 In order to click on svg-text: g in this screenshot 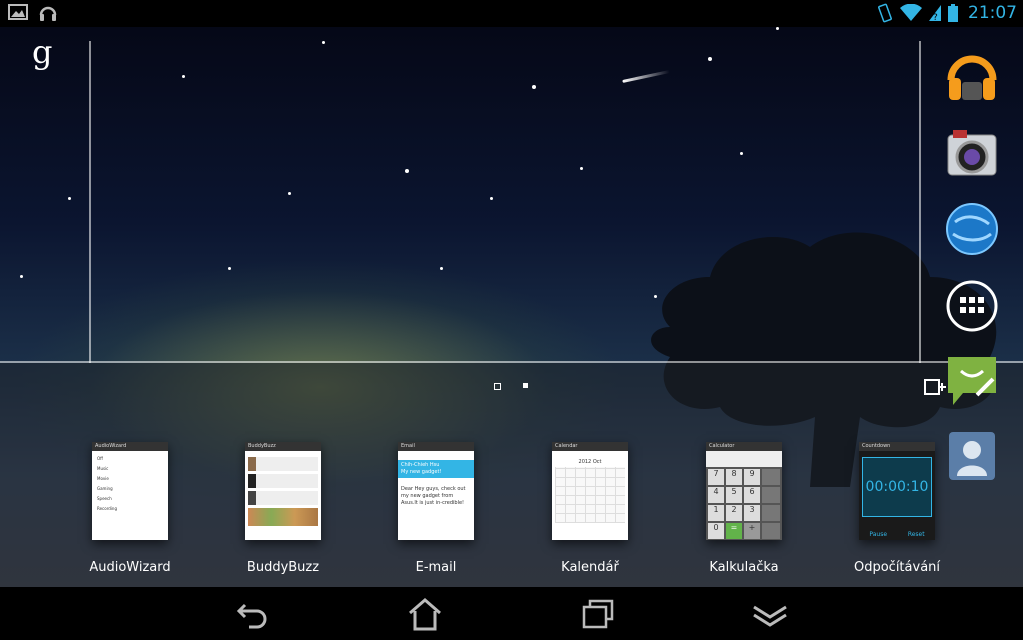, I will do `click(42, 54)`.